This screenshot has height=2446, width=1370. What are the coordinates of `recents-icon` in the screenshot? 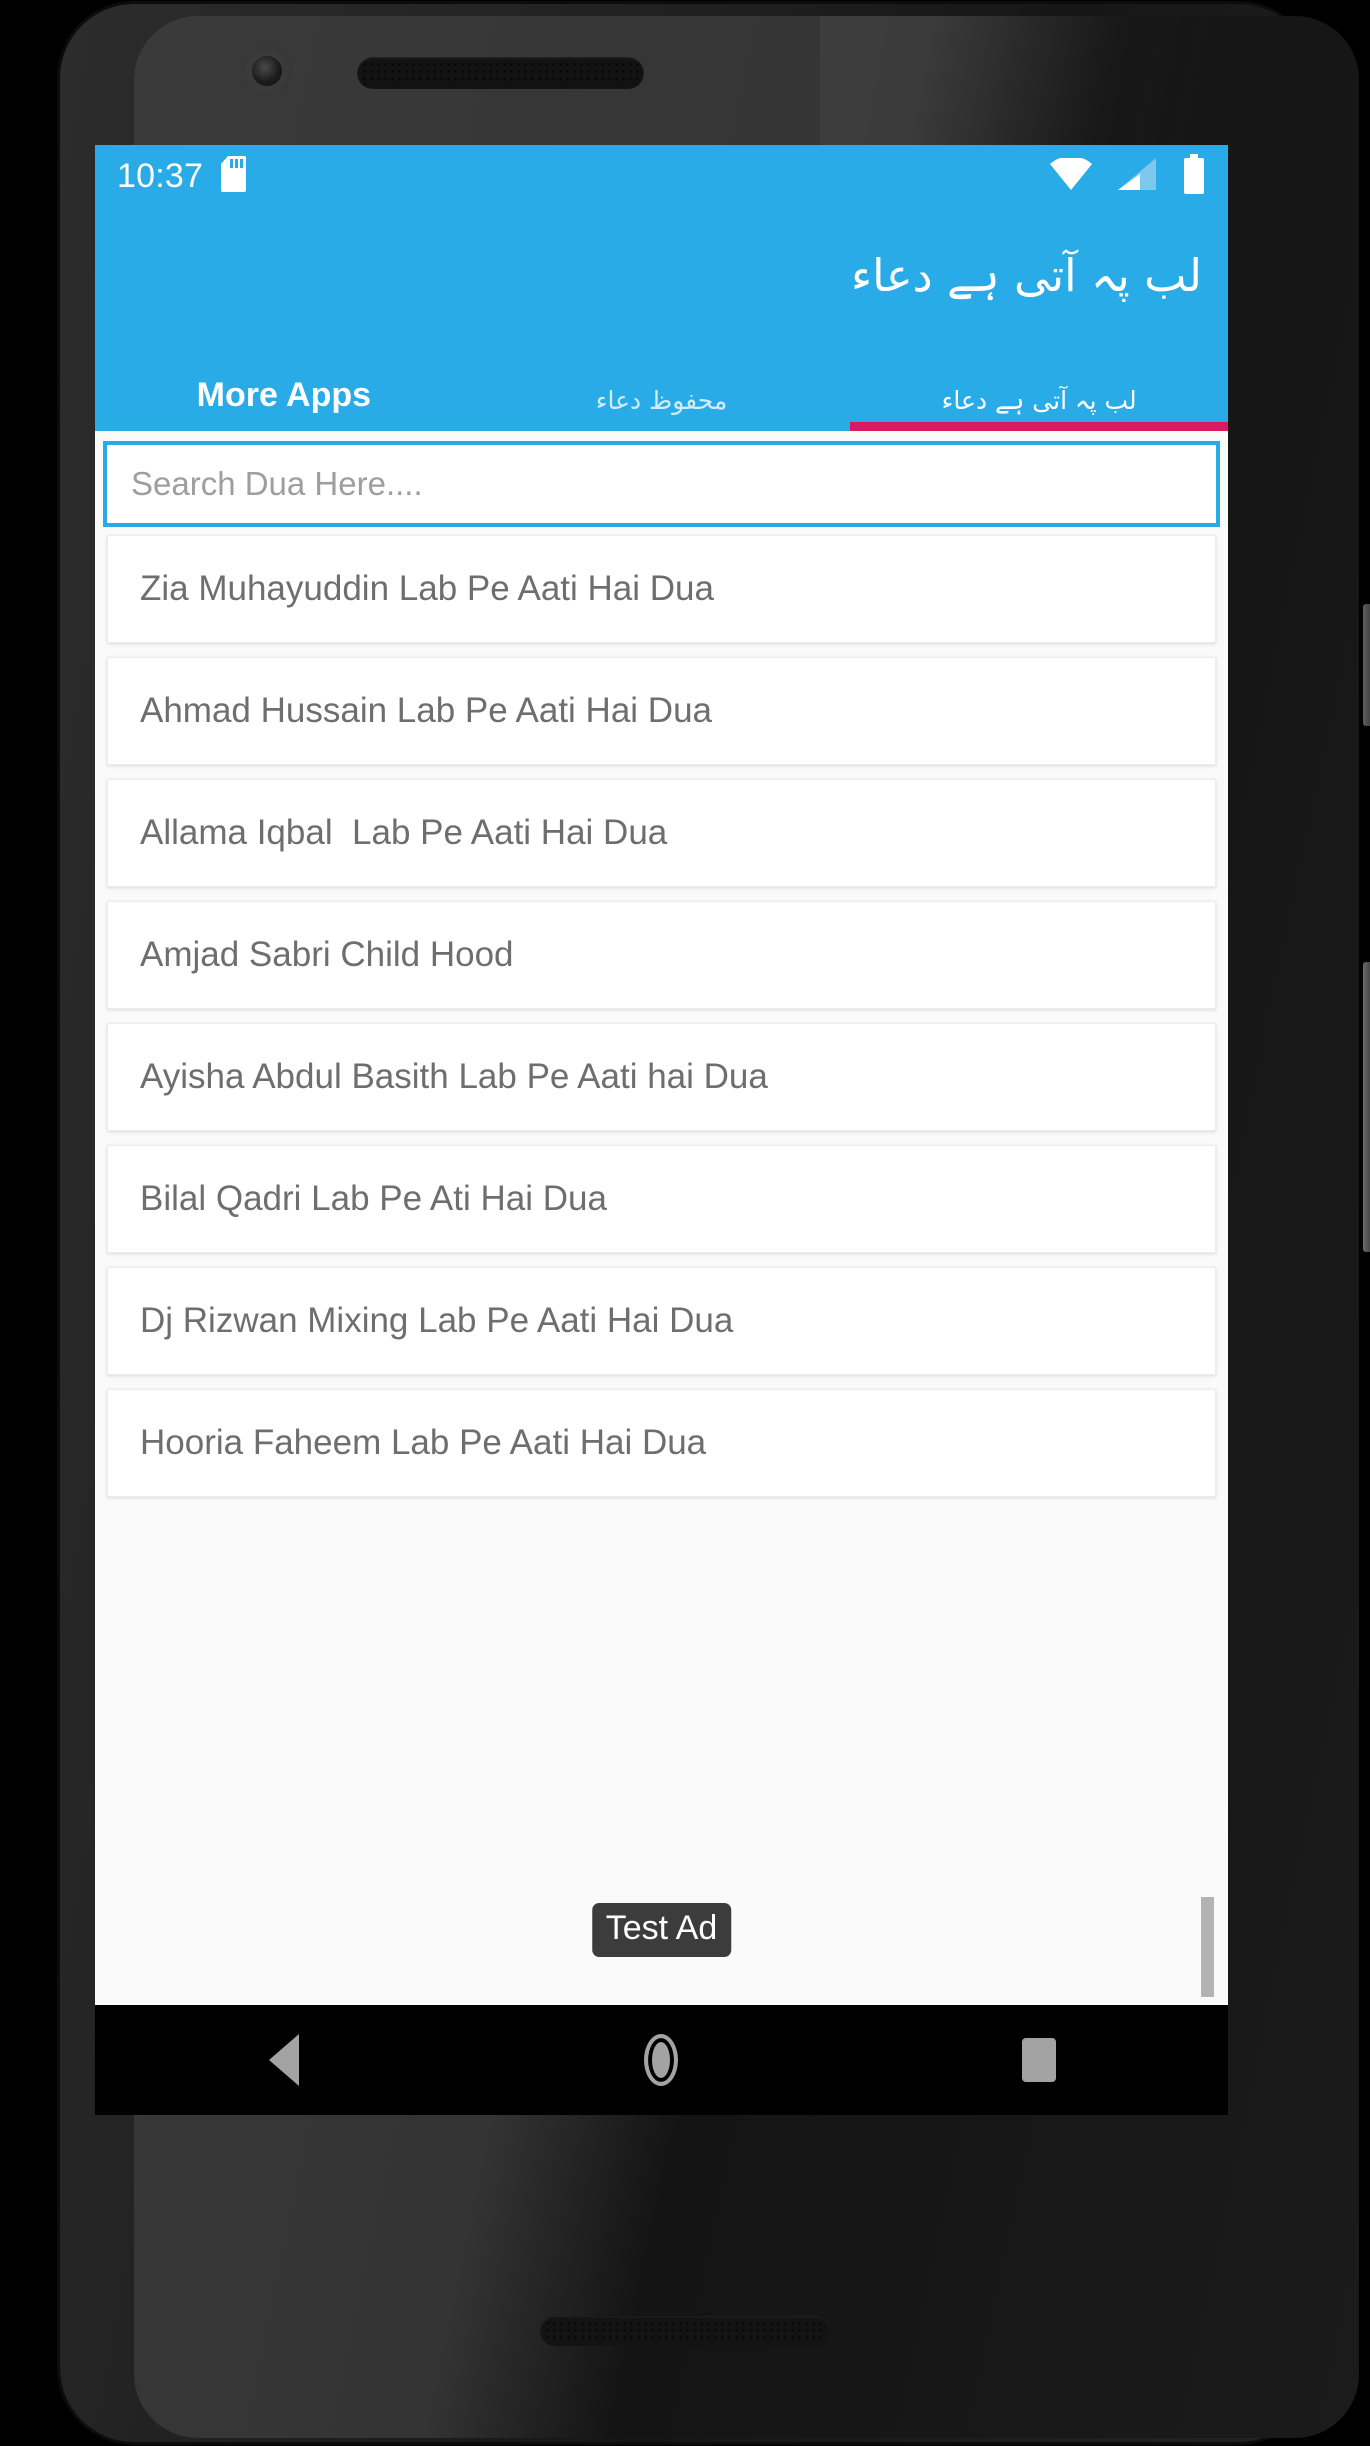 It's located at (1039, 2060).